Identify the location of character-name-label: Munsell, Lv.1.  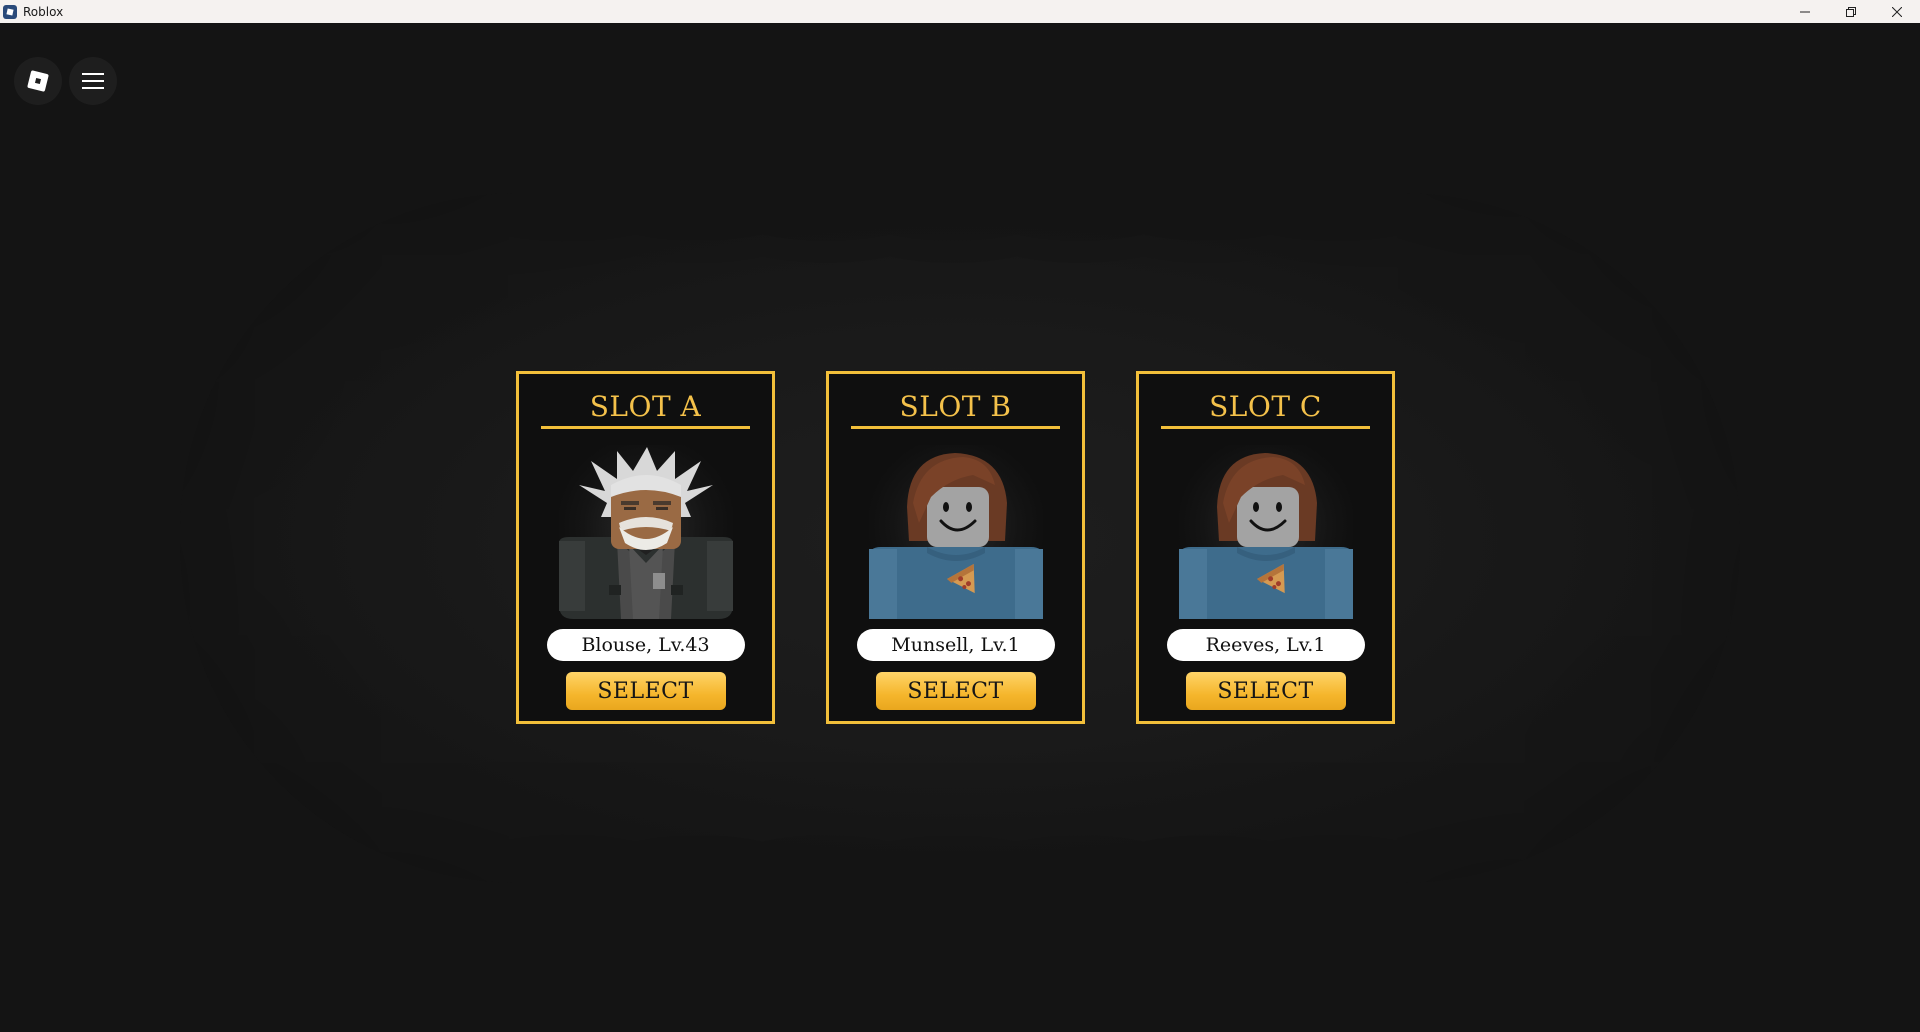
(955, 645).